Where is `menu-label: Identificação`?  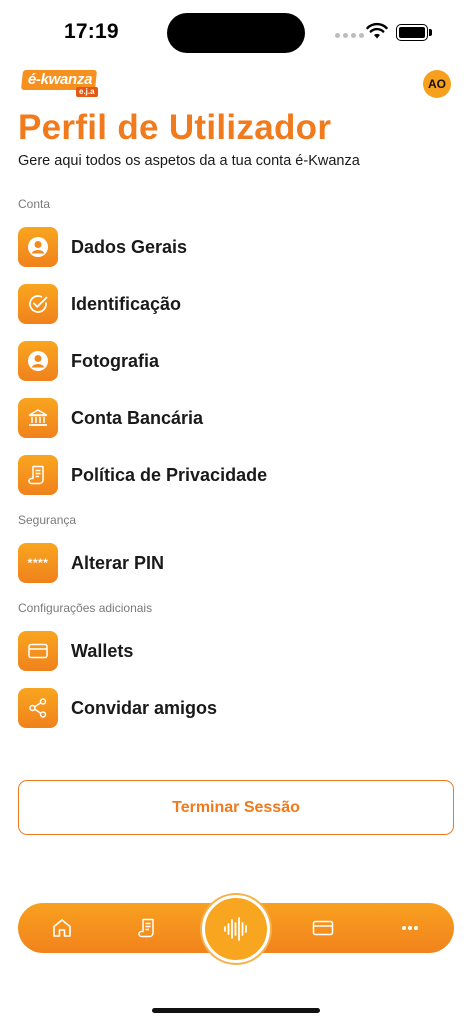
menu-label: Identificação is located at coordinates (126, 303).